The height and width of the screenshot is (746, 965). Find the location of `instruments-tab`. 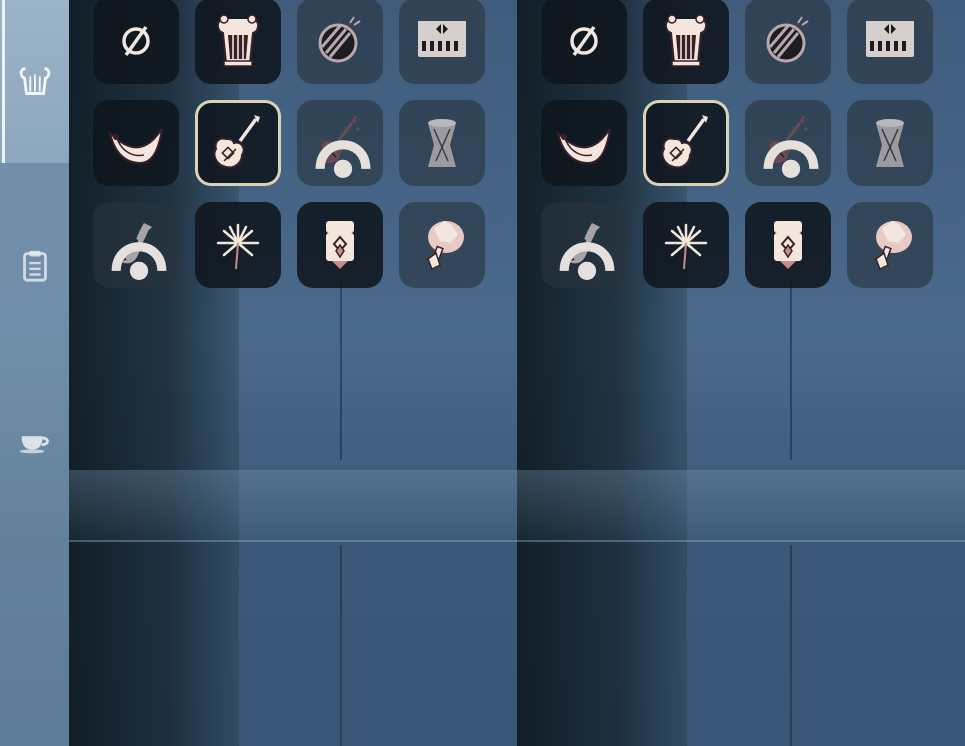

instruments-tab is located at coordinates (34, 81).